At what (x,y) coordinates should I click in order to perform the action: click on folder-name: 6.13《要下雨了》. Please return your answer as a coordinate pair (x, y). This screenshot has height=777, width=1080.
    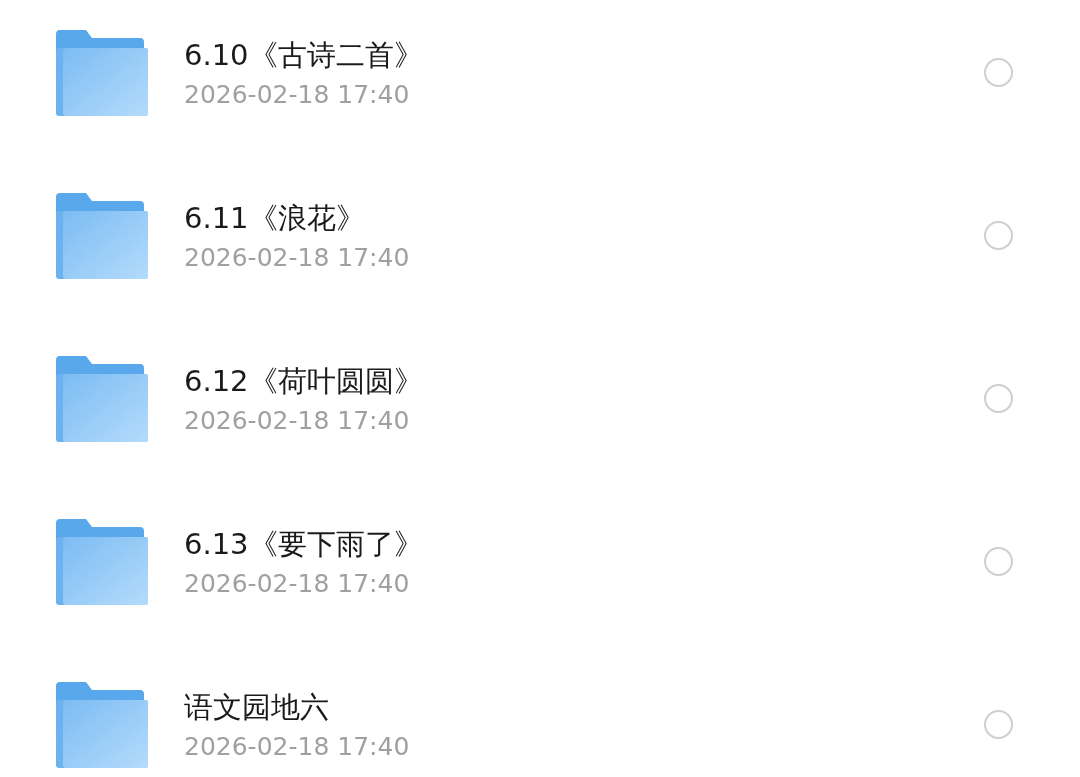
    Looking at the image, I should click on (303, 545).